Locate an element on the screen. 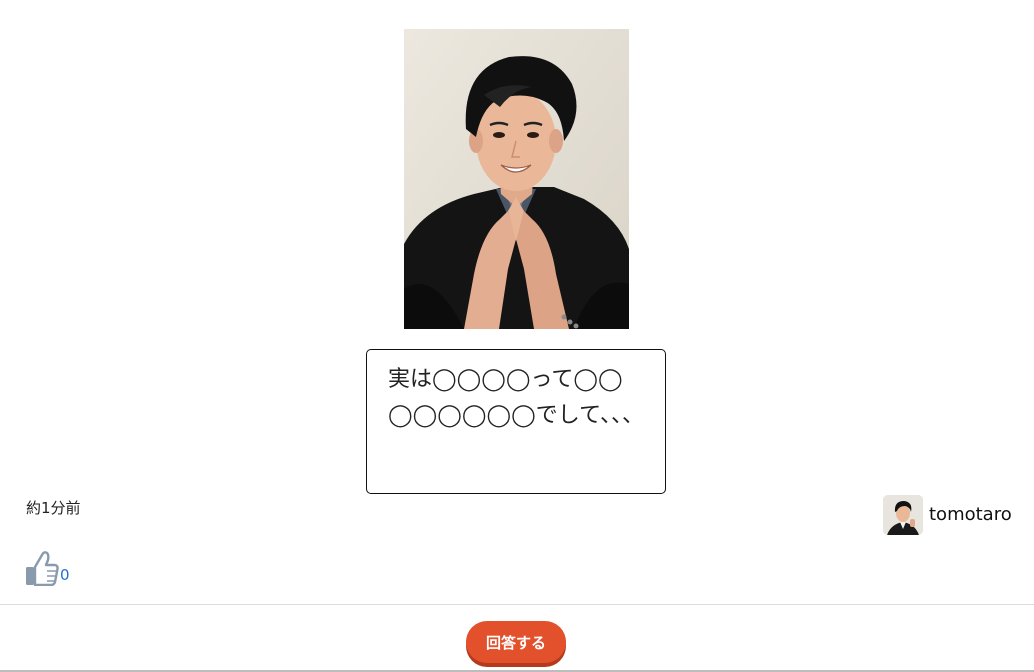  username: tomotaro is located at coordinates (970, 514).